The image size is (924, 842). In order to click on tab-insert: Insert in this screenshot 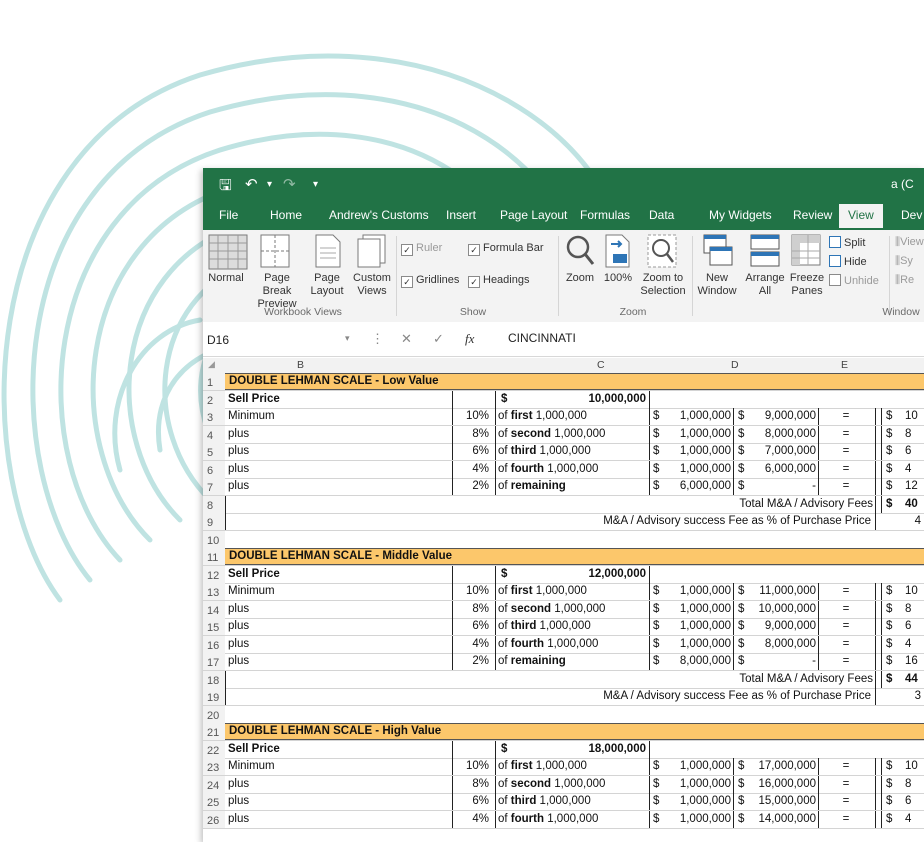, I will do `click(461, 215)`.